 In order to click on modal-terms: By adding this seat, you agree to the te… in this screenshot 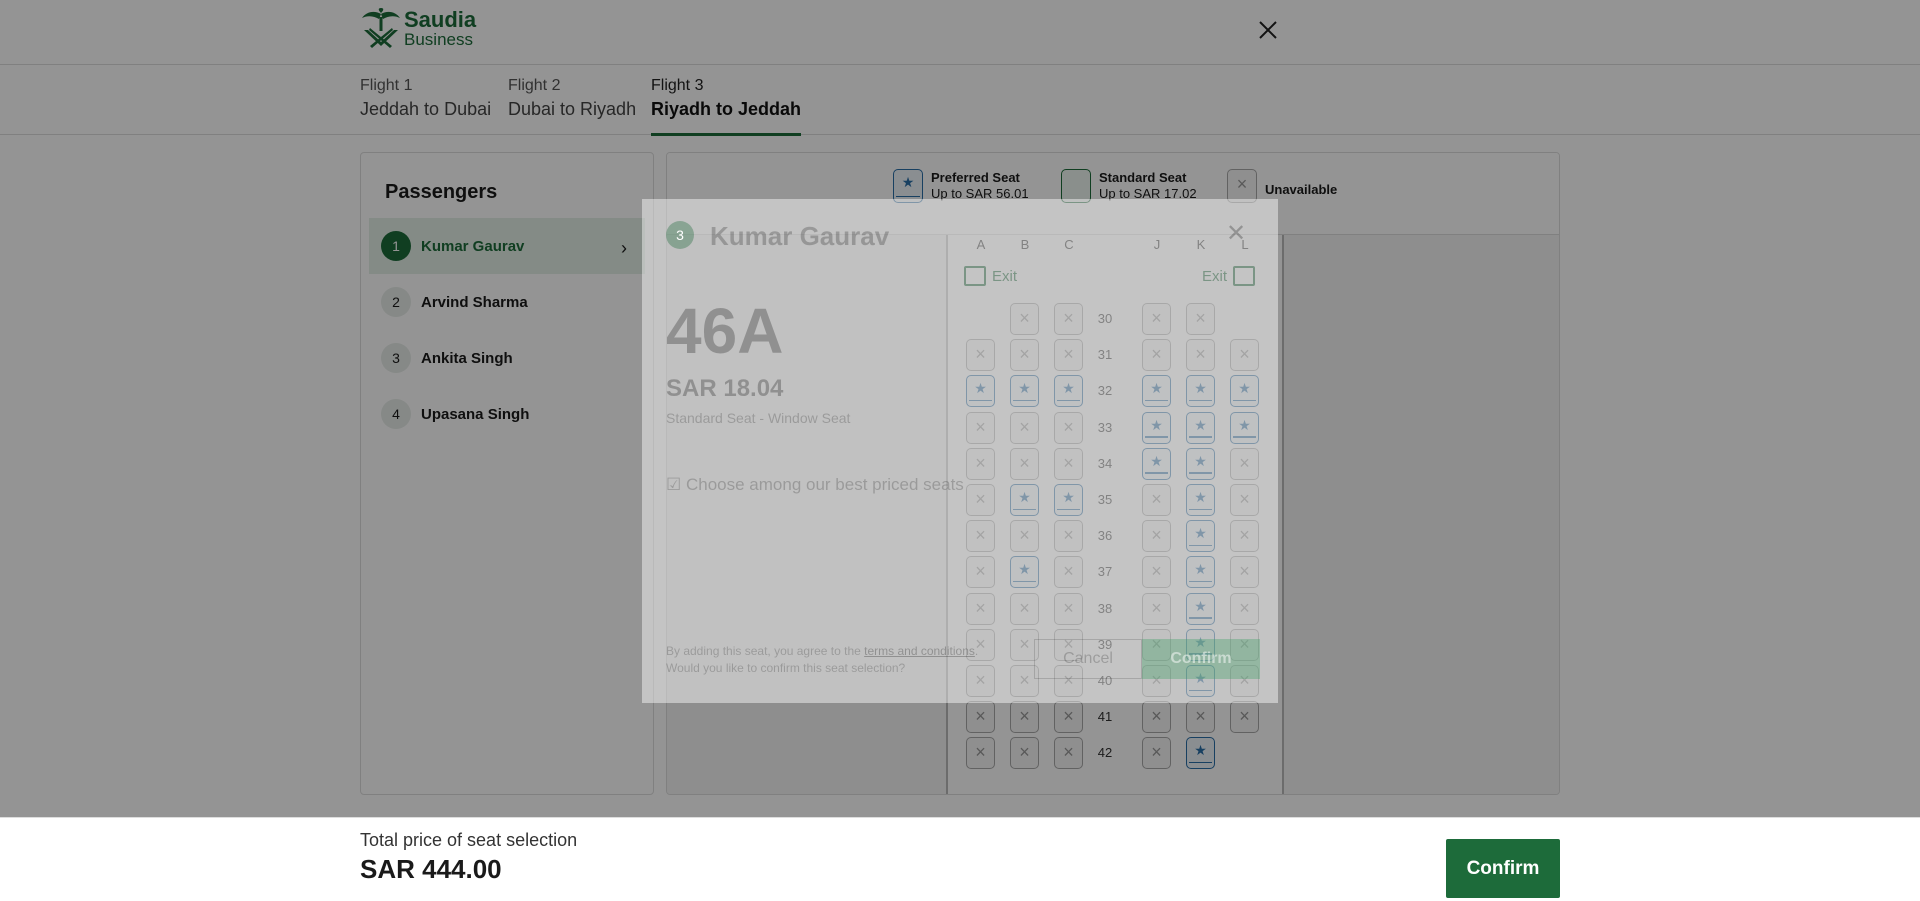, I will do `click(846, 660)`.